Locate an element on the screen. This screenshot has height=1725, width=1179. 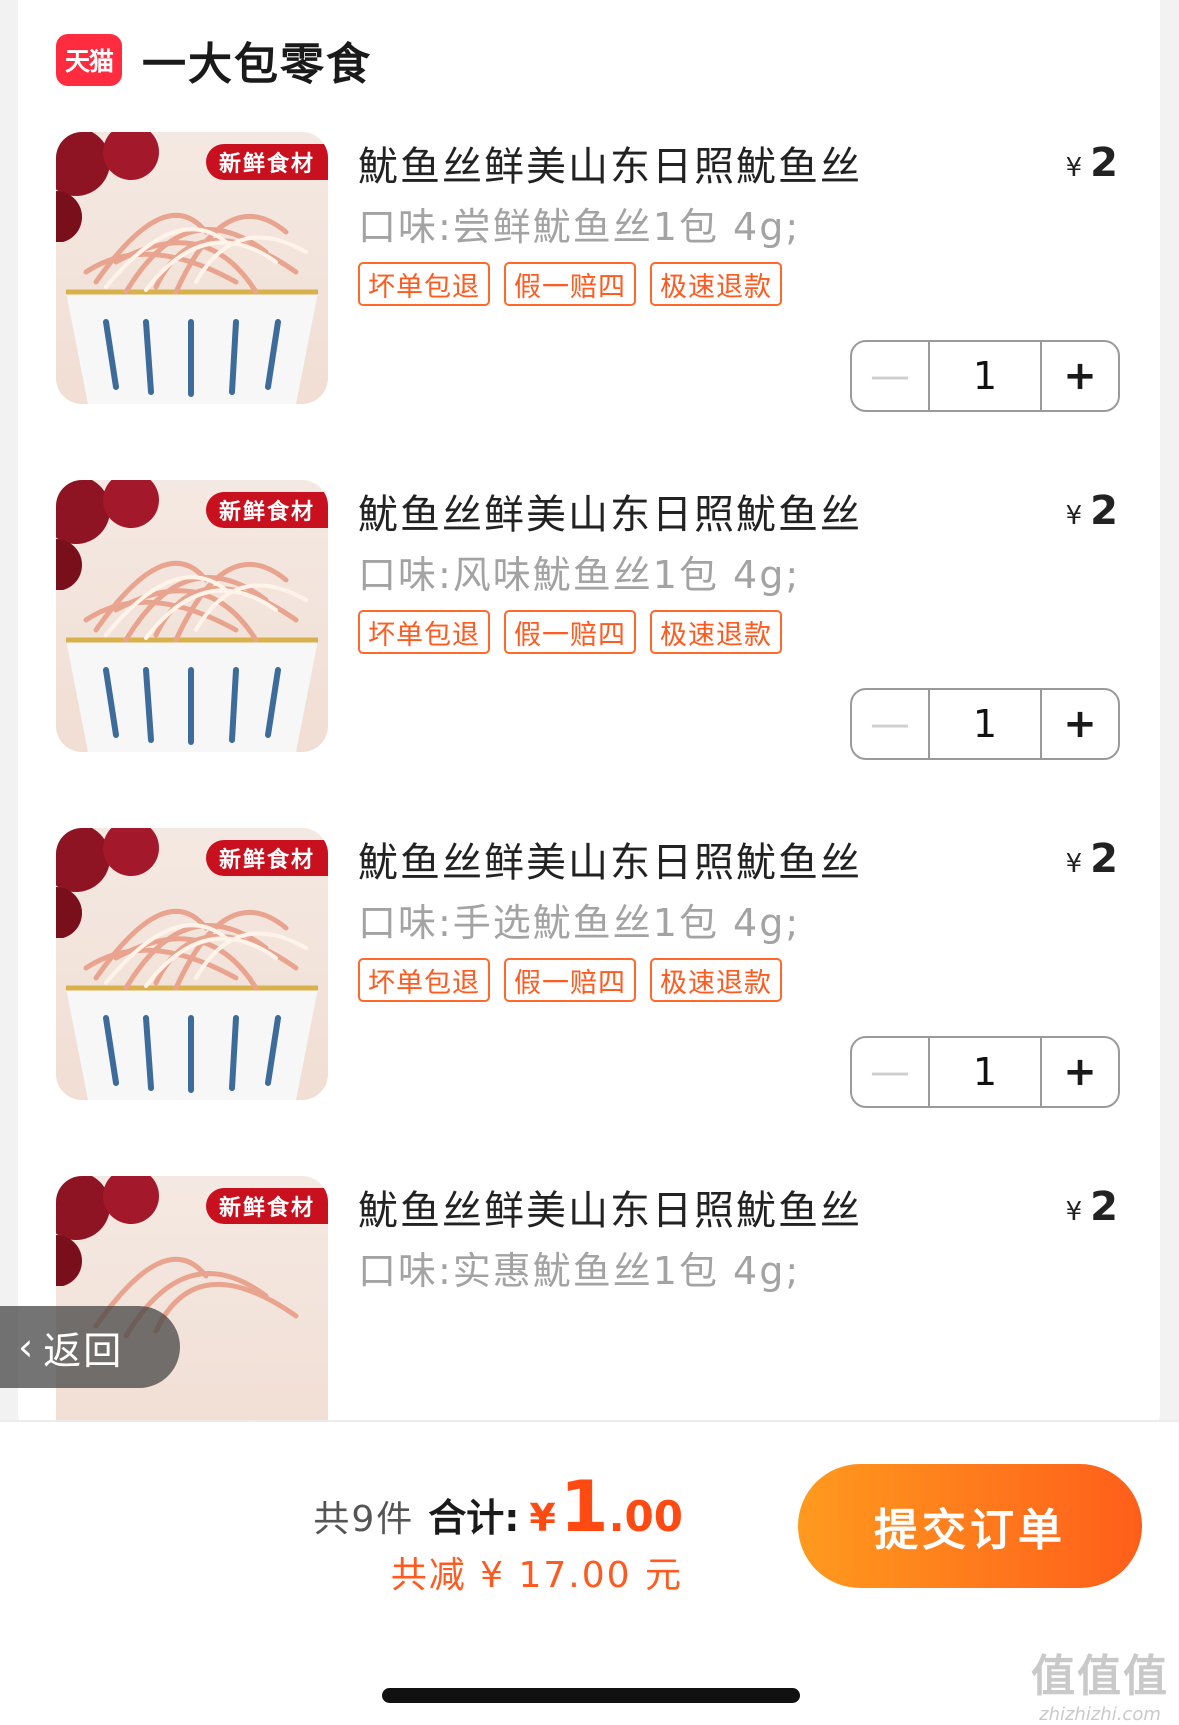
item-count: 共9件 is located at coordinates (364, 1519).